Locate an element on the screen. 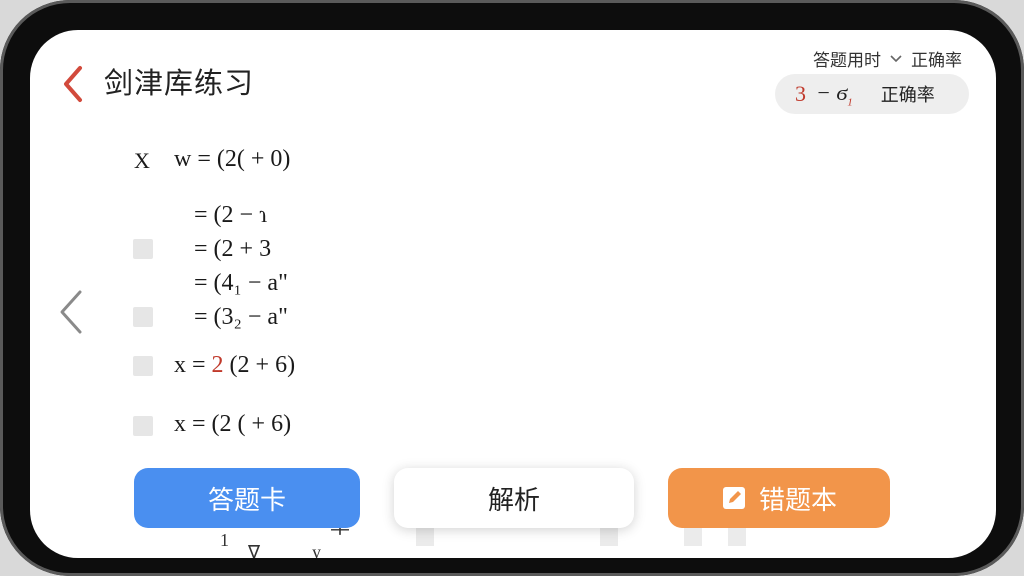  time-used-label: 答题用时 is located at coordinates (847, 61).